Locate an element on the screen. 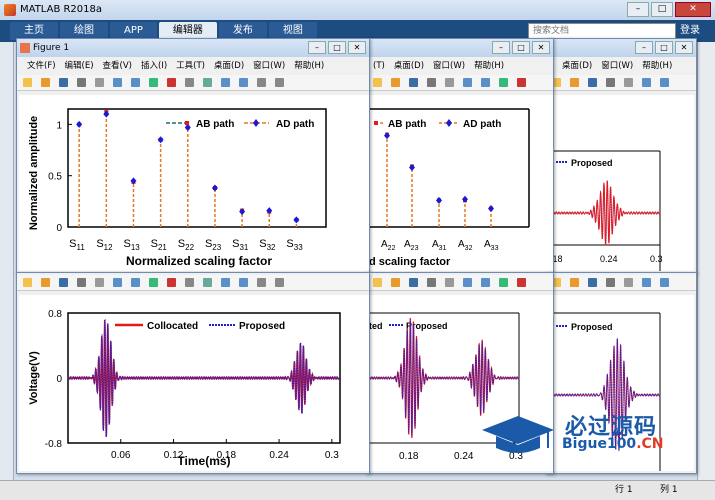 This screenshot has width=715, height=500. login-button: 登录 is located at coordinates (690, 31).